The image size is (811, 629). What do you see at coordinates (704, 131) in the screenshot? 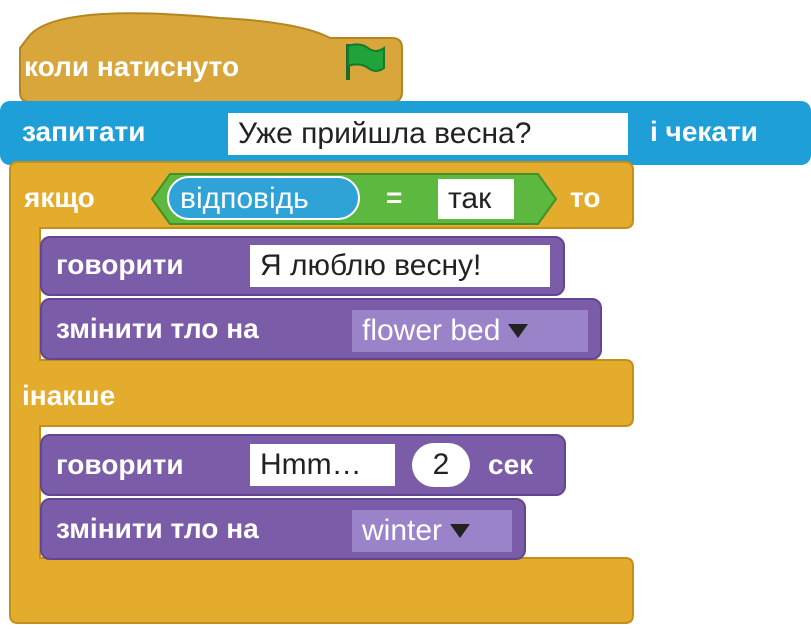
I see `and-wait-label: і чекати` at bounding box center [704, 131].